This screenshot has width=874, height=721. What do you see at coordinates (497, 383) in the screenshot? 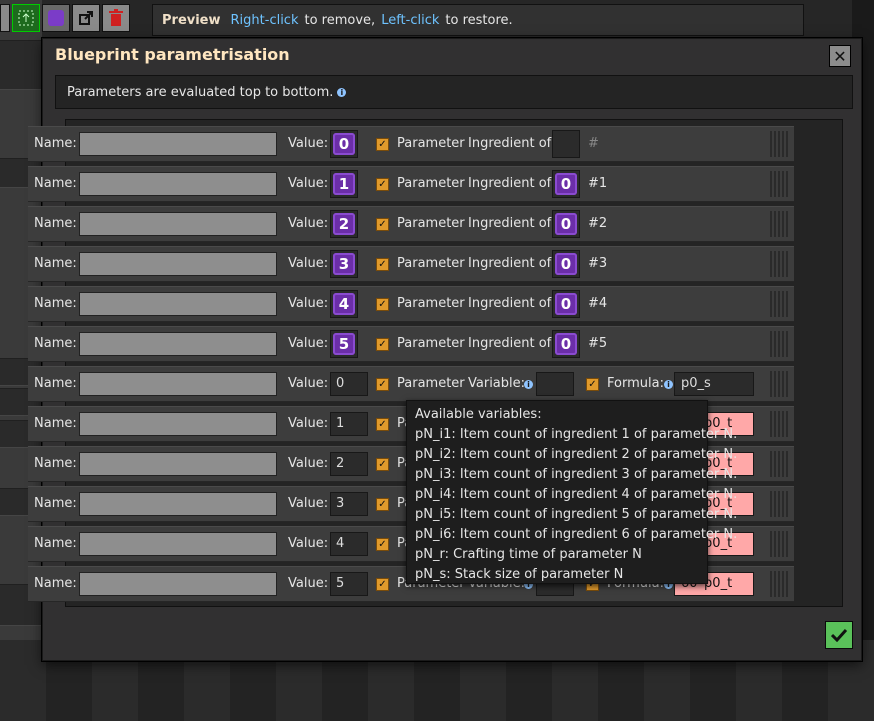
I see `variable-label: Variable:` at bounding box center [497, 383].